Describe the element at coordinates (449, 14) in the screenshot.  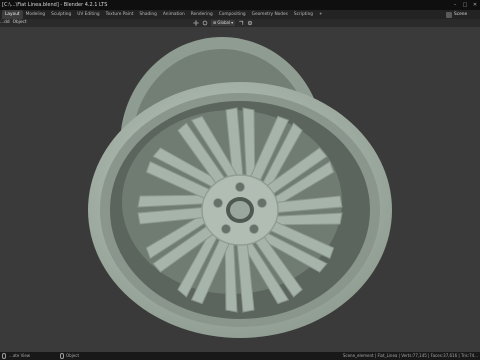
I see `scene-icon` at that location.